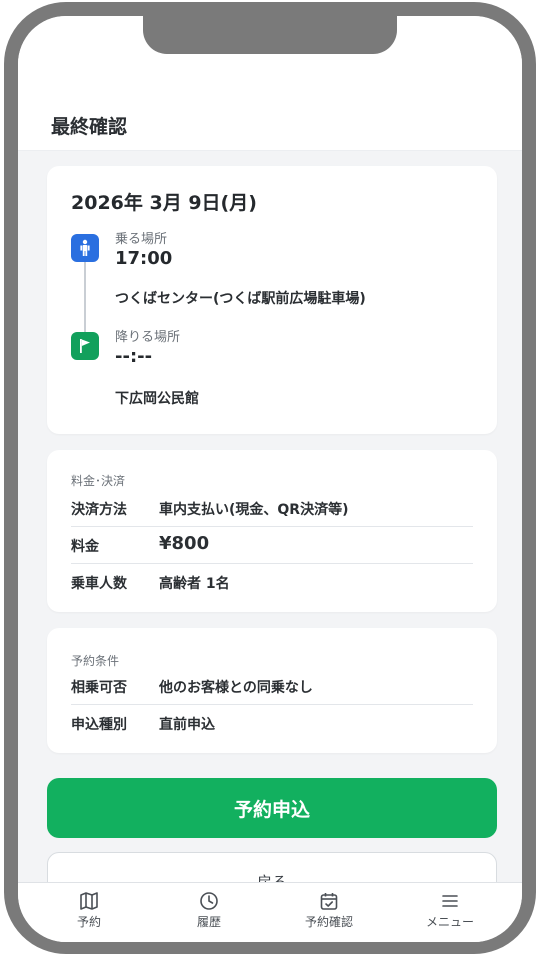  I want to click on tab-reservation-check: 予約確認, so click(329, 910).